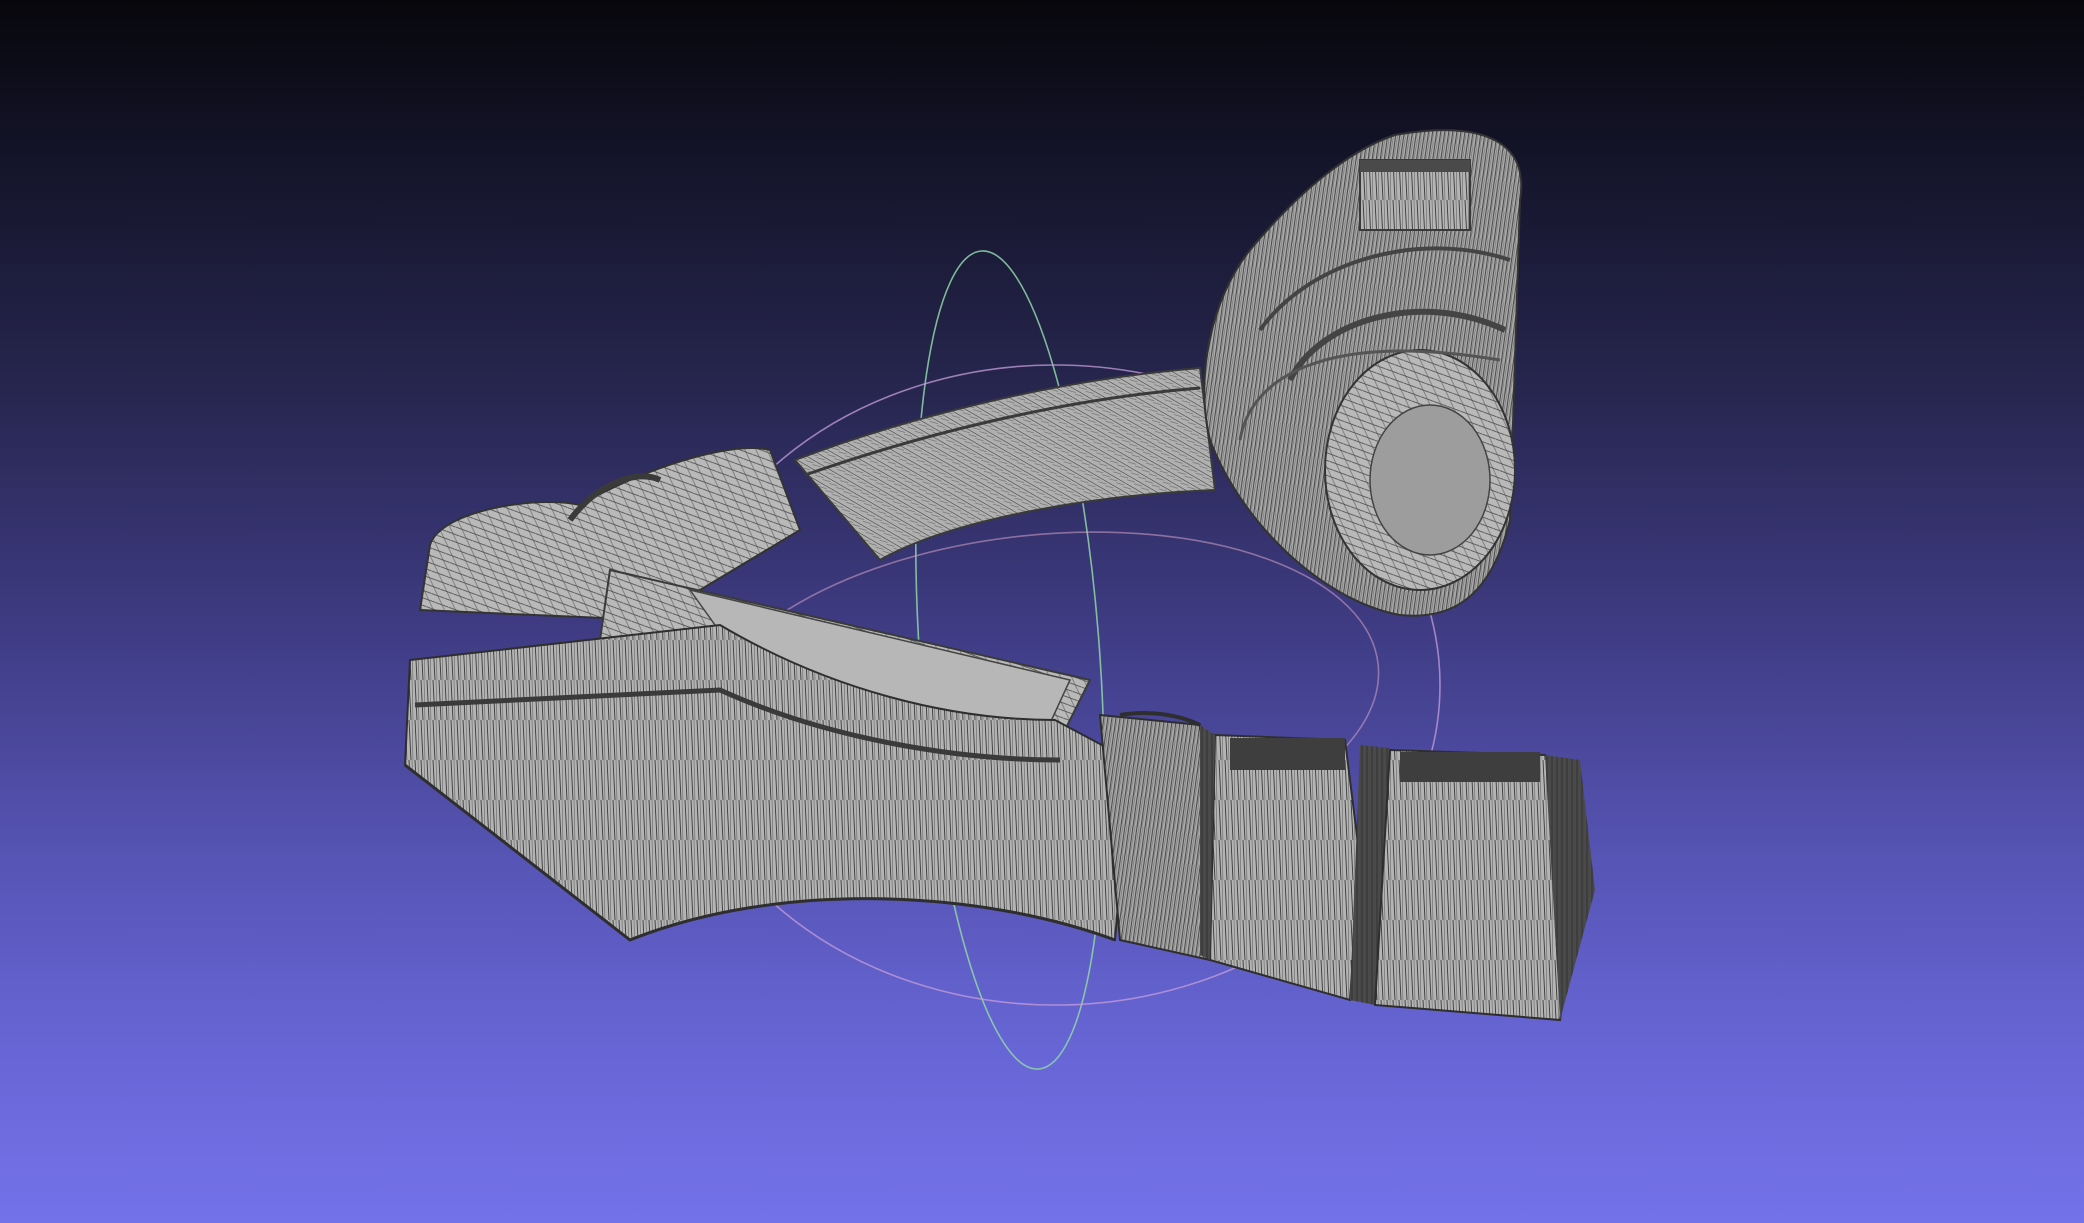 The image size is (2084, 1223). What do you see at coordinates (1005, 464) in the screenshot?
I see `mesh-arm` at bounding box center [1005, 464].